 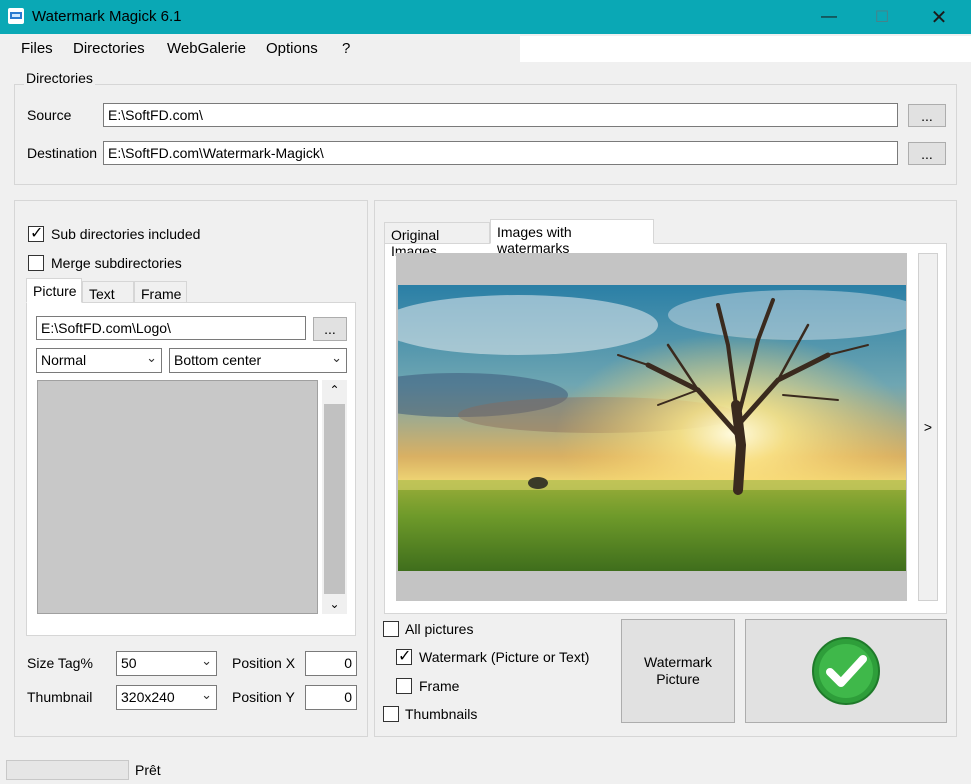 I want to click on minimize-button: —, so click(x=829, y=17).